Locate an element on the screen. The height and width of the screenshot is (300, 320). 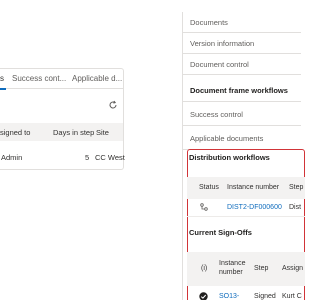
check-circle-icon is located at coordinates (203, 296).